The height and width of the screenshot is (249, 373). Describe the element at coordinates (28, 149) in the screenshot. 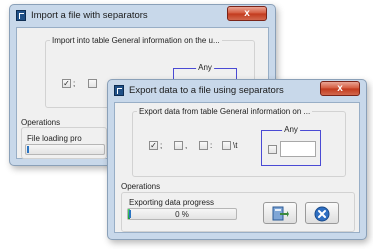

I see `import-progress-edge` at that location.